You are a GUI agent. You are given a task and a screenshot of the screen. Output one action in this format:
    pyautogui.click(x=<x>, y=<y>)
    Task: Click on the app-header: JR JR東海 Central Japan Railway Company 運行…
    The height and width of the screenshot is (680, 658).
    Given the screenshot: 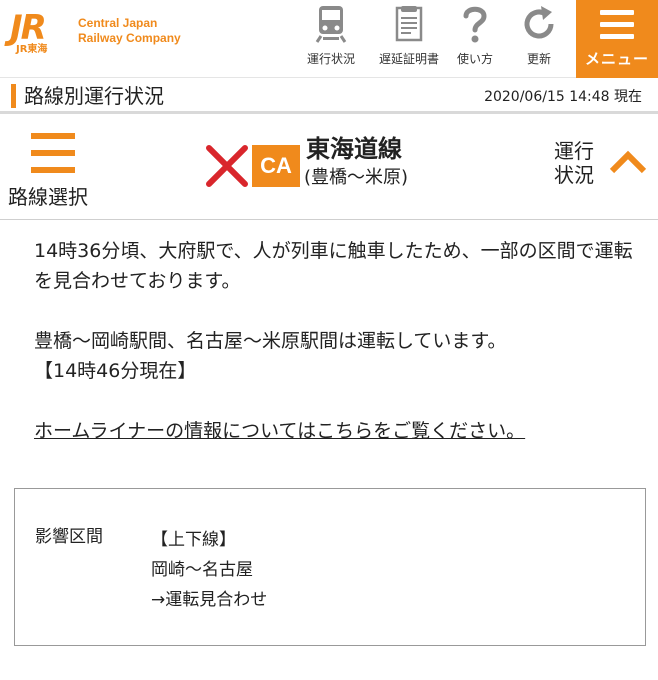 What is the action you would take?
    pyautogui.click(x=329, y=39)
    